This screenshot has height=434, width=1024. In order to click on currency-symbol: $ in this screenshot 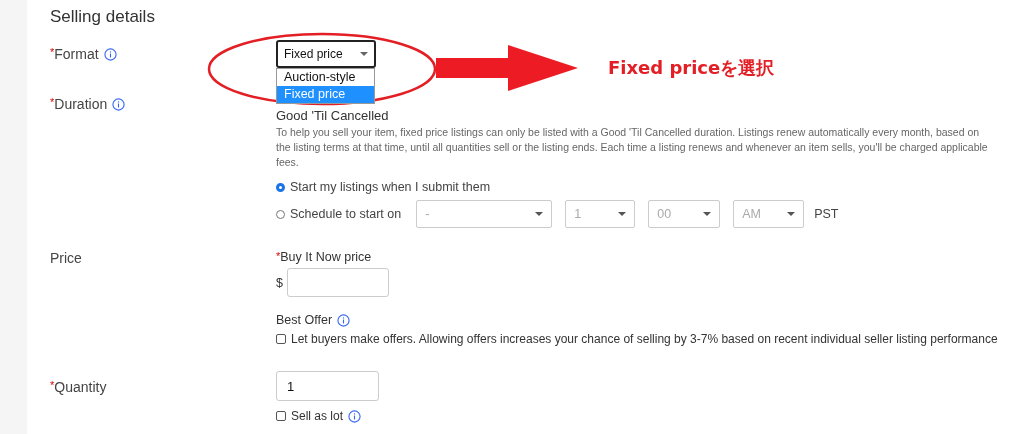, I will do `click(280, 282)`.